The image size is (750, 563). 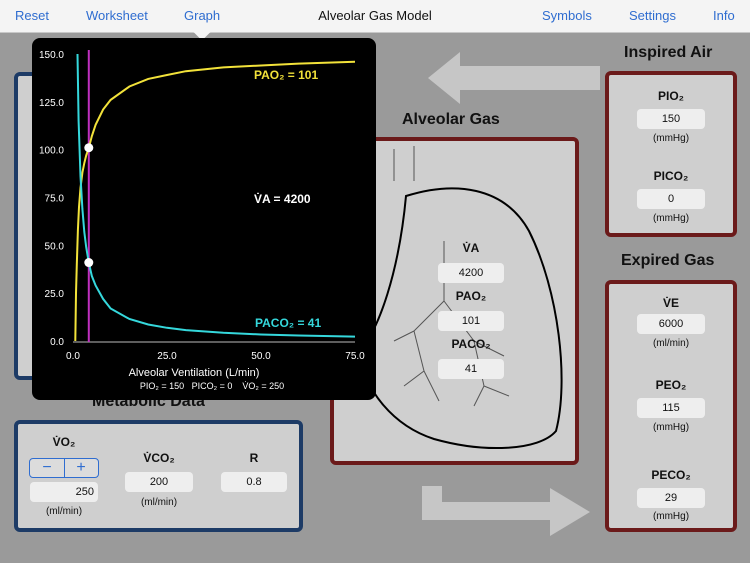 What do you see at coordinates (212, 386) in the screenshot?
I see `graph-footer: PIO₂ = 150 PICO₂ = 0 V̇O₂ = 250` at bounding box center [212, 386].